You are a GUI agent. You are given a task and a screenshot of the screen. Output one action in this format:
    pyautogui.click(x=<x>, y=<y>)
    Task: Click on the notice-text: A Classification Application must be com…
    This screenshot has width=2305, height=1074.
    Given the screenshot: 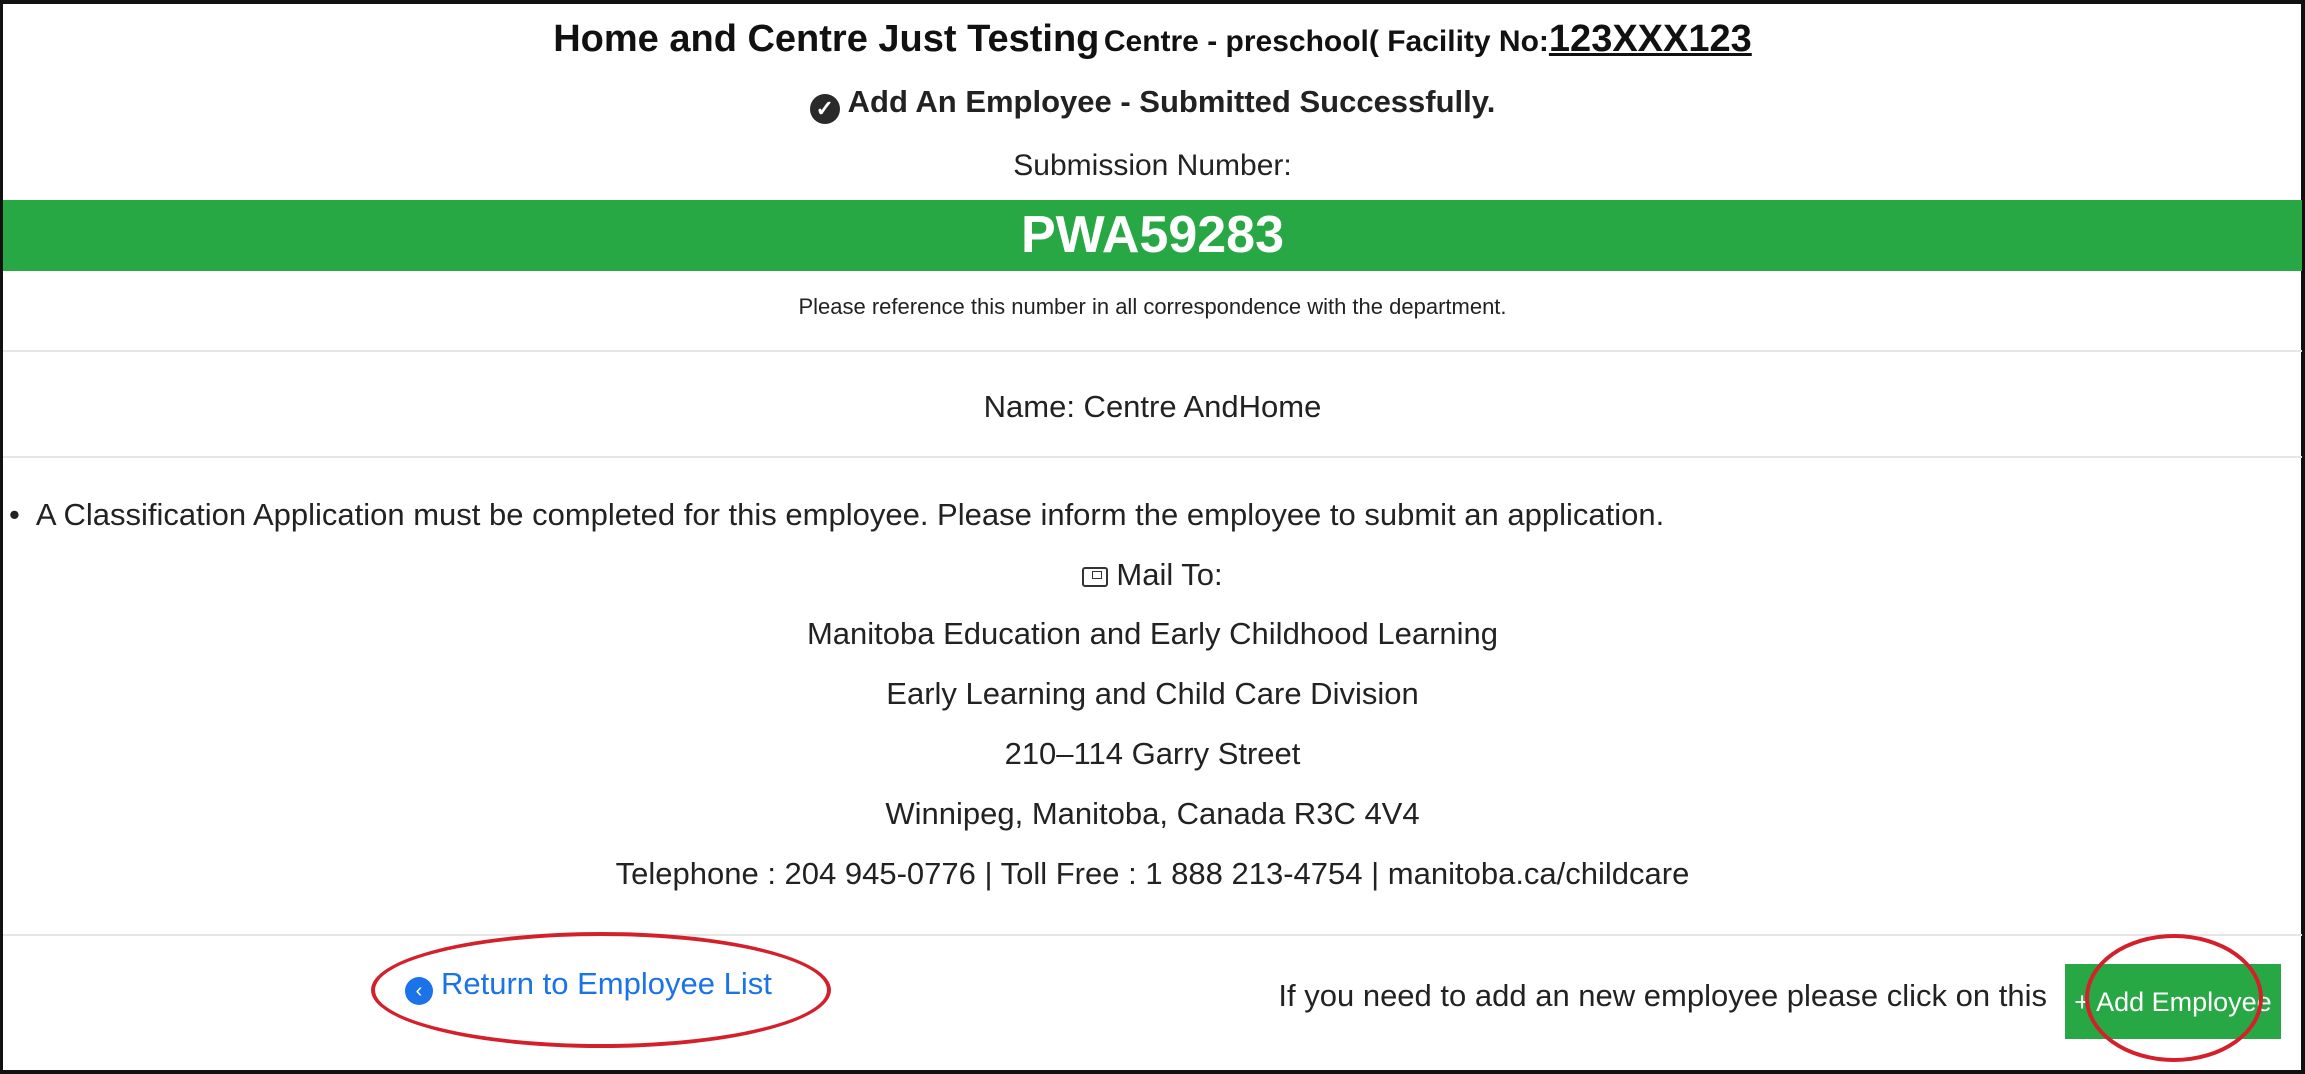 What is the action you would take?
    pyautogui.click(x=850, y=514)
    